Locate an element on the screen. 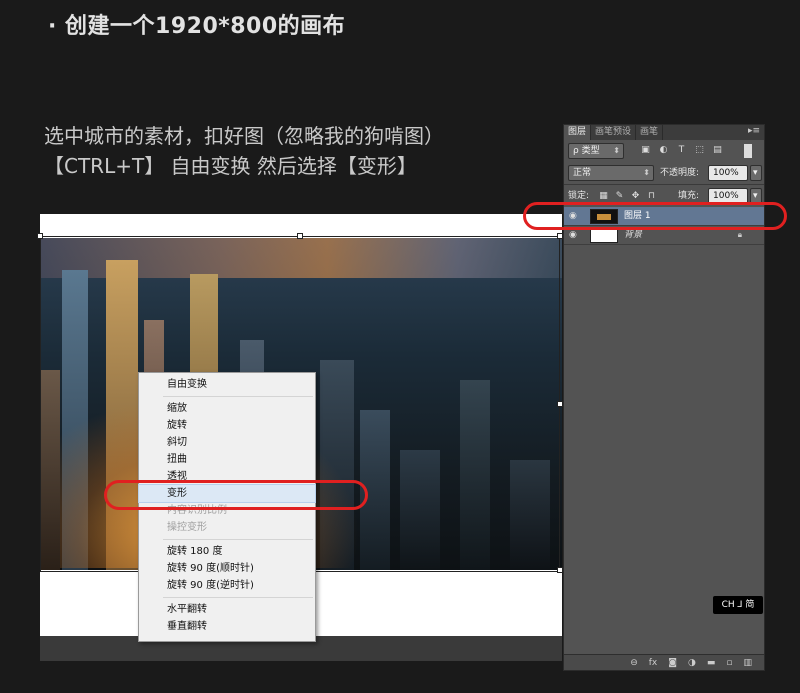 Image resolution: width=800 pixels, height=693 pixels. menu-item-rotate-90-ccw: 旋转 90 度(逆时针) is located at coordinates (227, 585).